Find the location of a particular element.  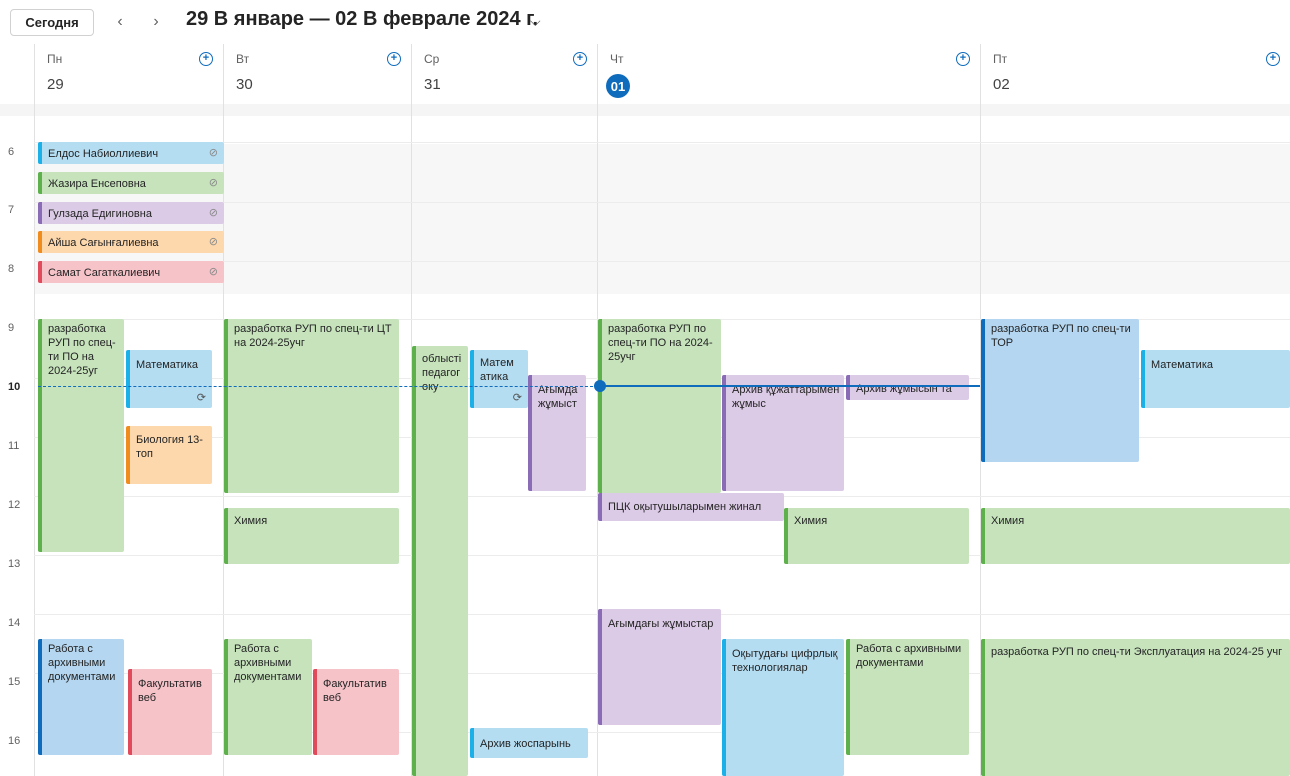

event-person: Гулзада Едигиновна ⊘ is located at coordinates (131, 213).